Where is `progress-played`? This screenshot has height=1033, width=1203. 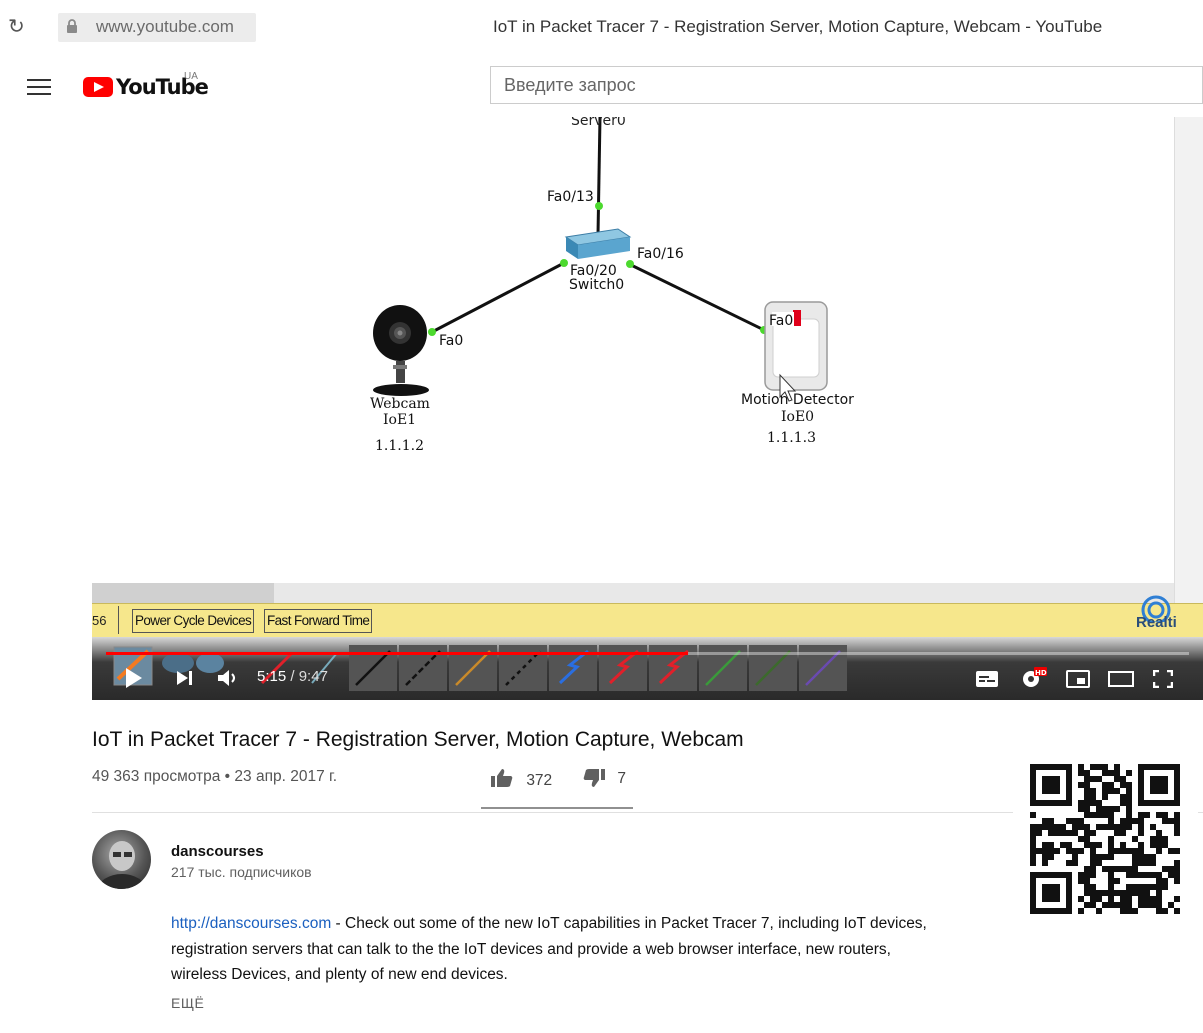 progress-played is located at coordinates (397, 653).